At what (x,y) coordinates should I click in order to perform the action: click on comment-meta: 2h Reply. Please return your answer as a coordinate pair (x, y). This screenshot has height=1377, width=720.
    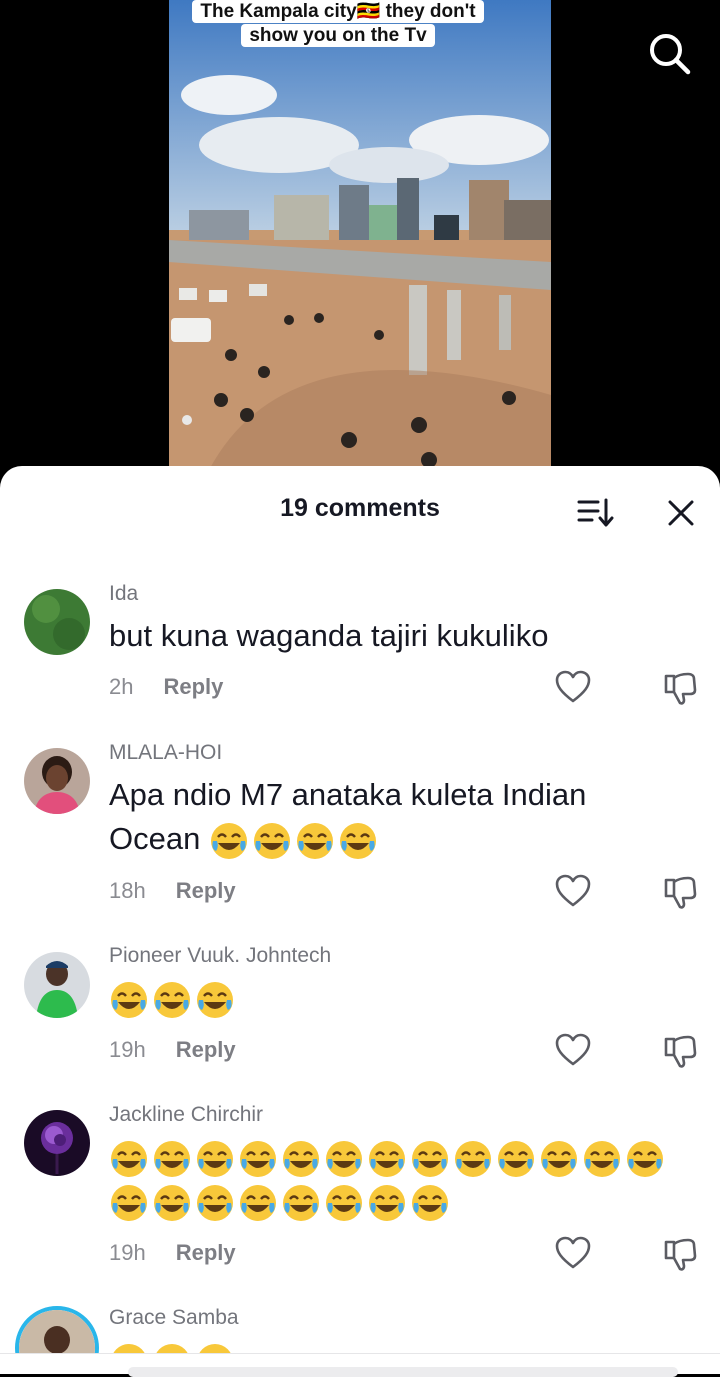
    Looking at the image, I should click on (166, 687).